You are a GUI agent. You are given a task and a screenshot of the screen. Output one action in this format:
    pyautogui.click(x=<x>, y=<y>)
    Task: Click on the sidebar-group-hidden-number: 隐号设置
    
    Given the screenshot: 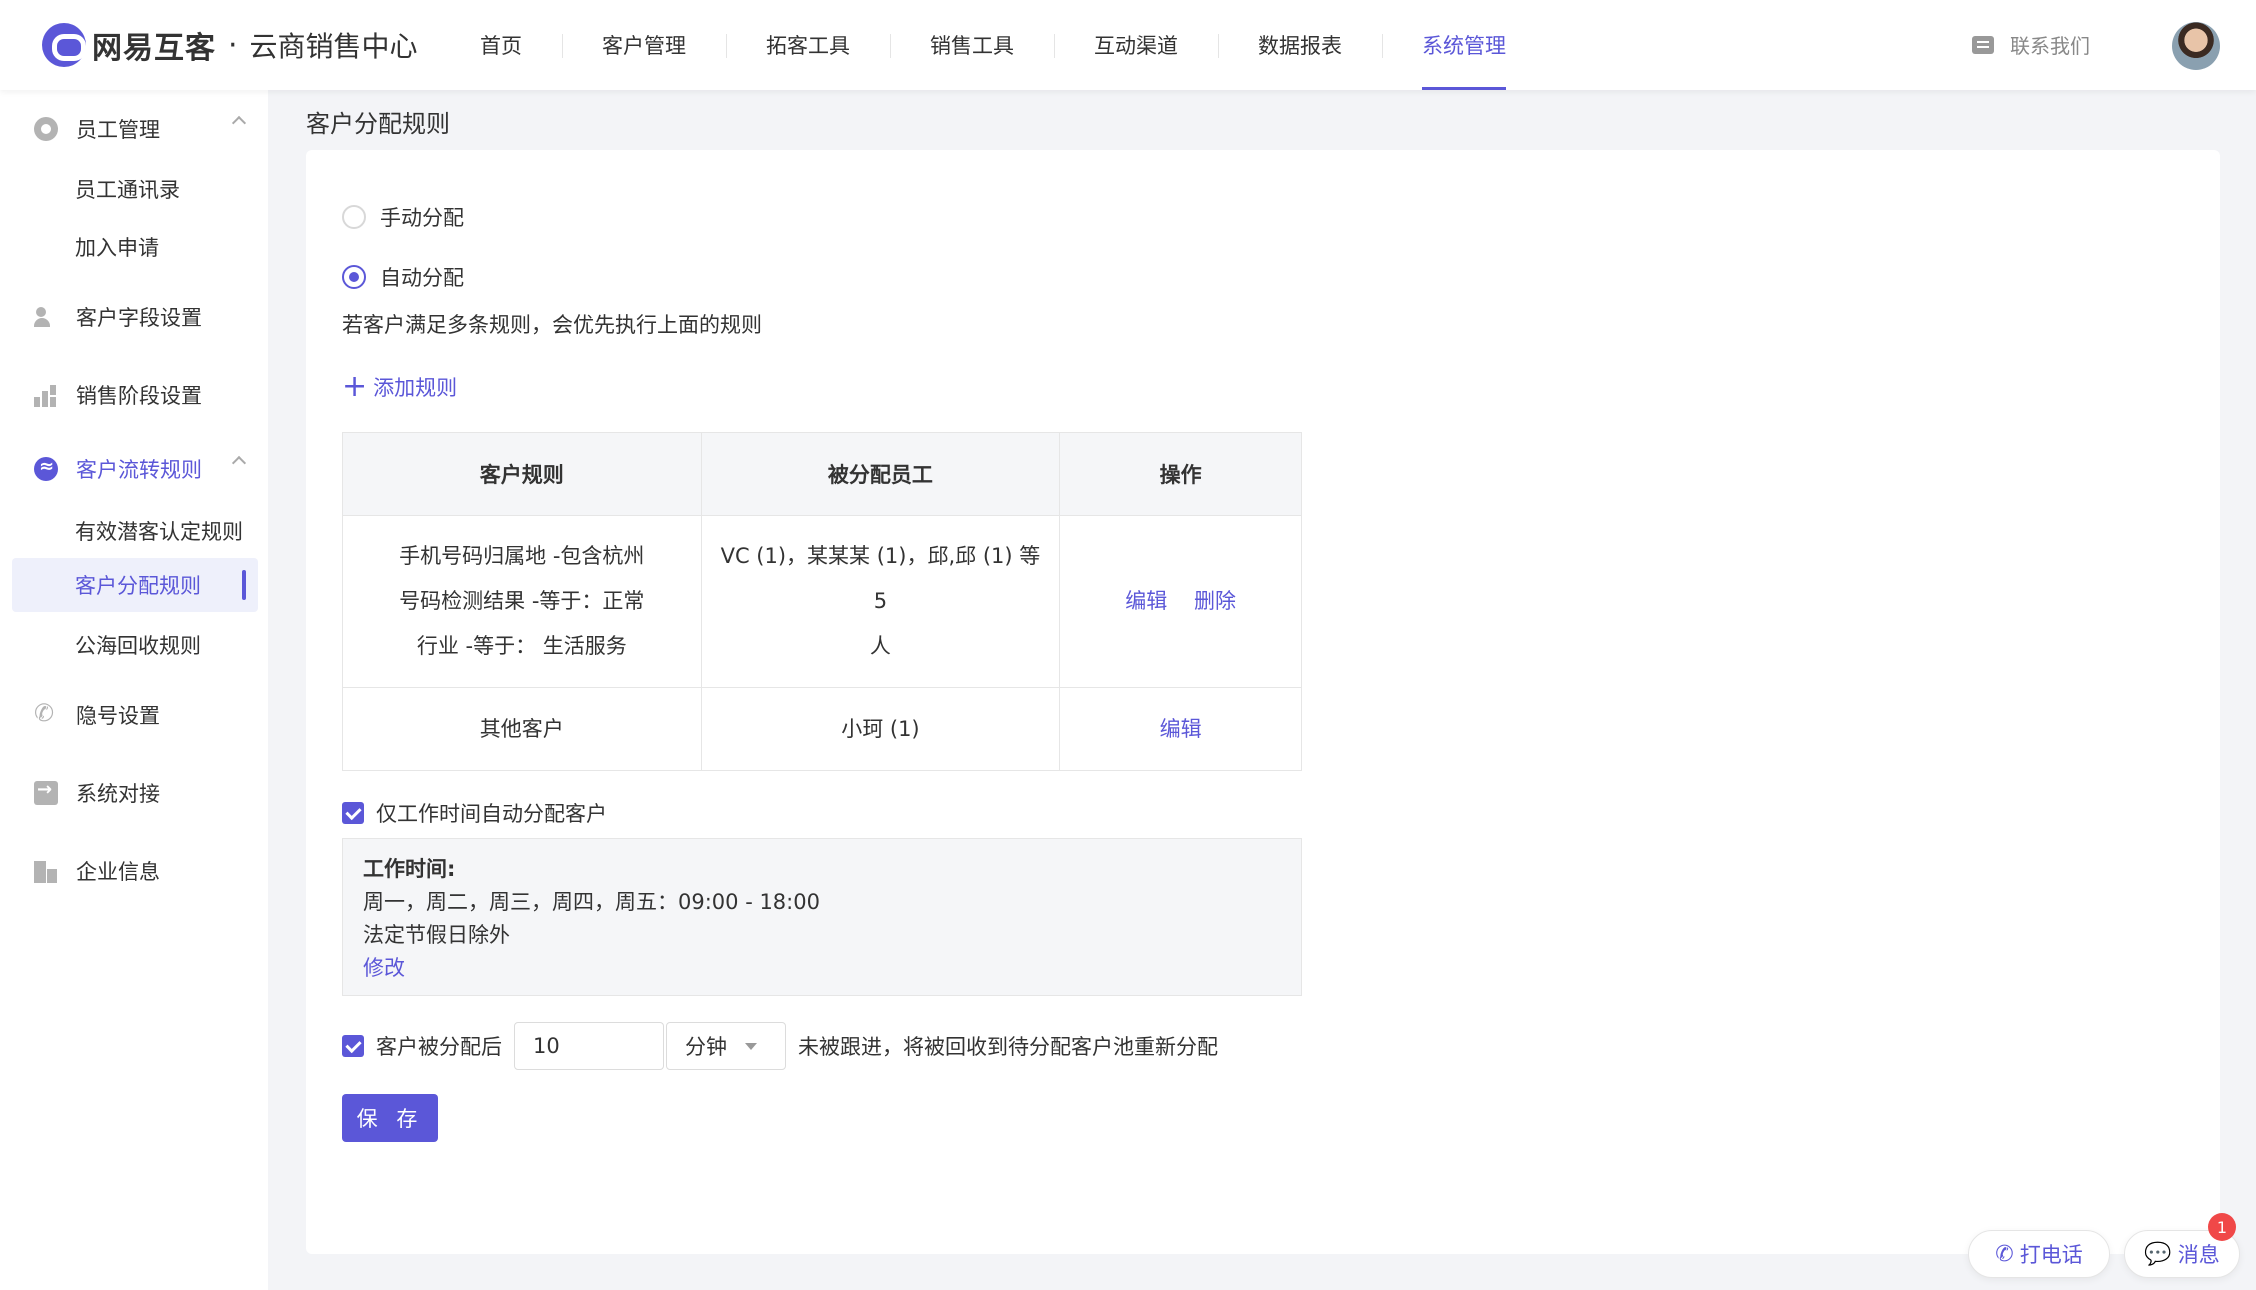 What is the action you would take?
    pyautogui.click(x=139, y=714)
    